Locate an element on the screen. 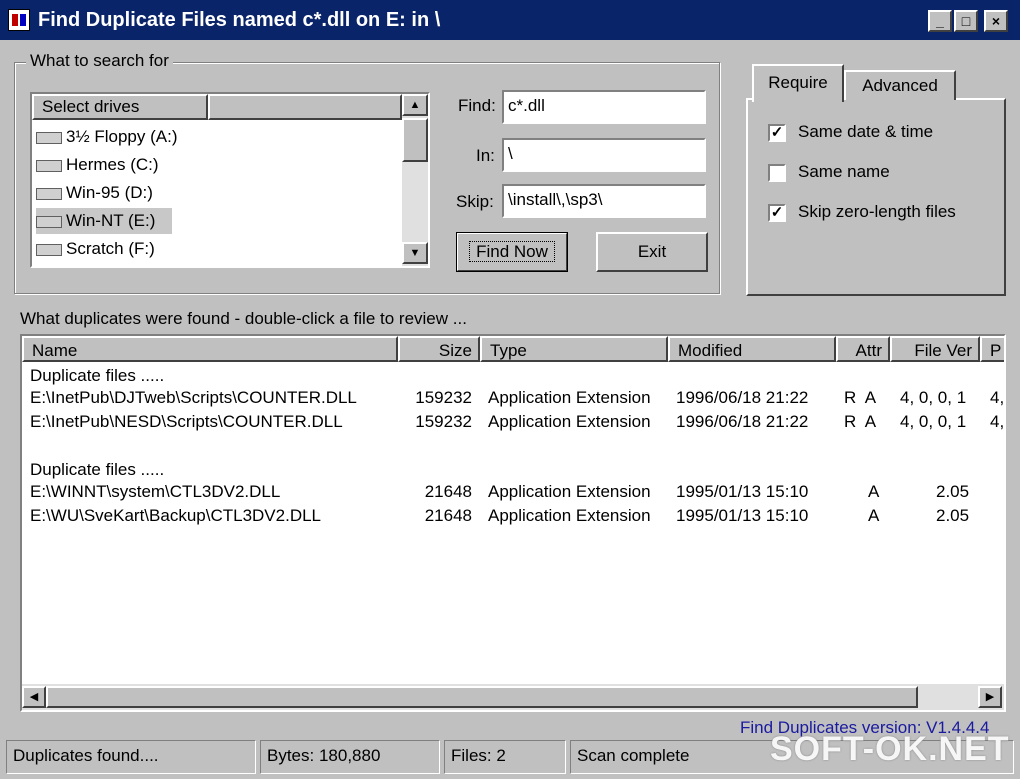 The width and height of the screenshot is (1020, 779). column-header-p: P is located at coordinates (992, 349).